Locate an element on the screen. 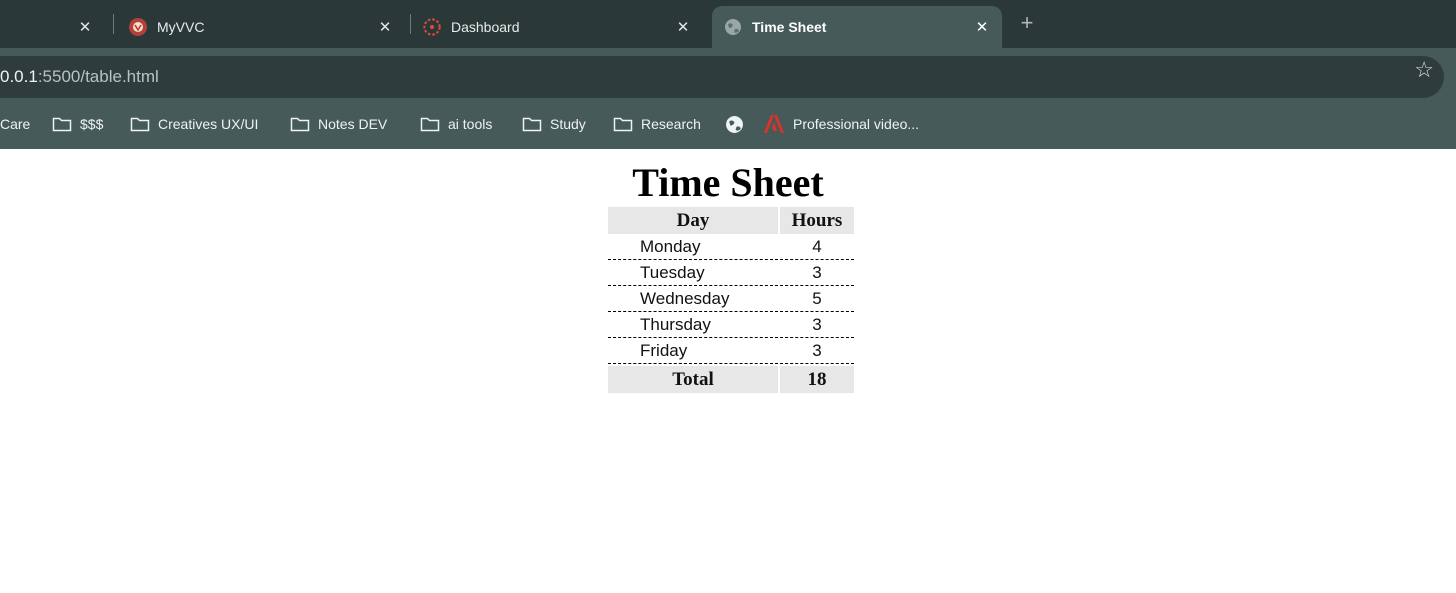 The width and height of the screenshot is (1456, 593). bookmark-label: Research is located at coordinates (671, 124).